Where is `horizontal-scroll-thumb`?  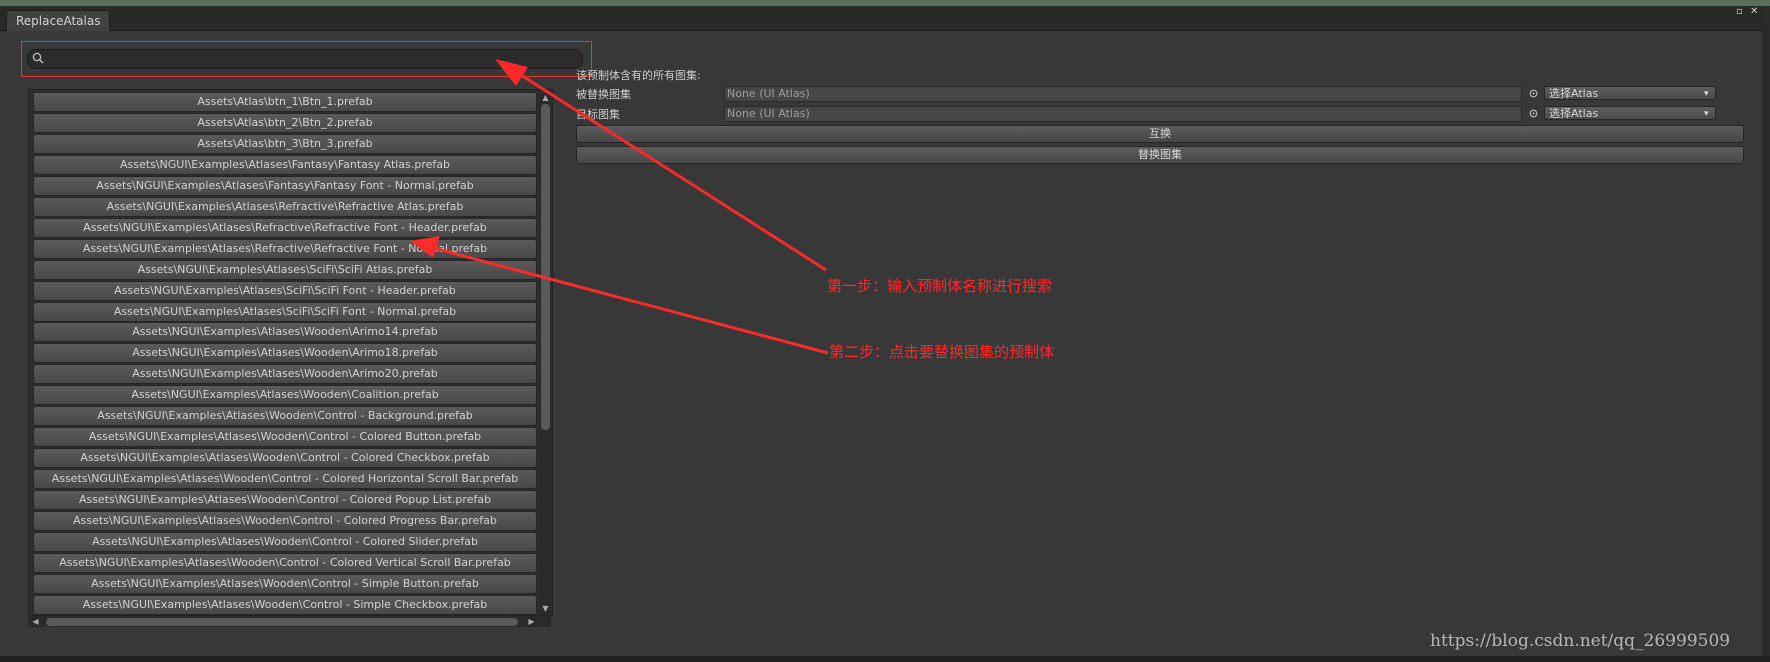
horizontal-scroll-thumb is located at coordinates (282, 622).